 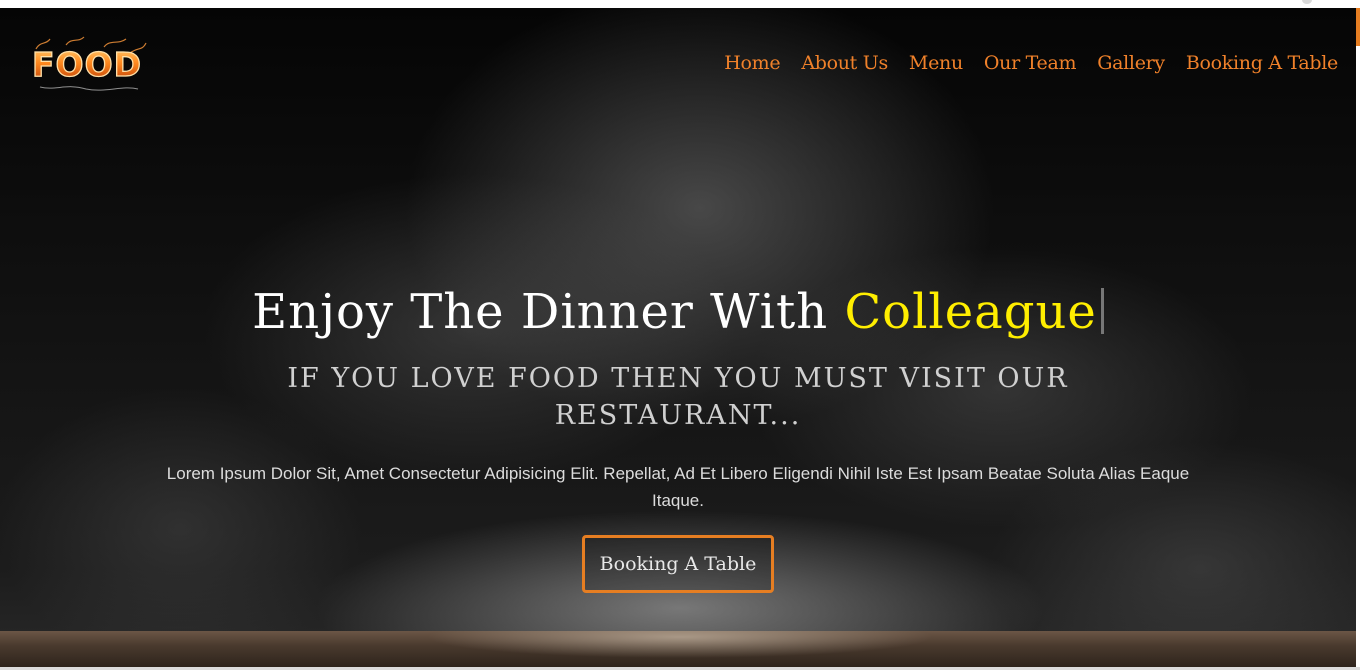 I want to click on nav-gallery-link: Gallery, so click(x=1131, y=63).